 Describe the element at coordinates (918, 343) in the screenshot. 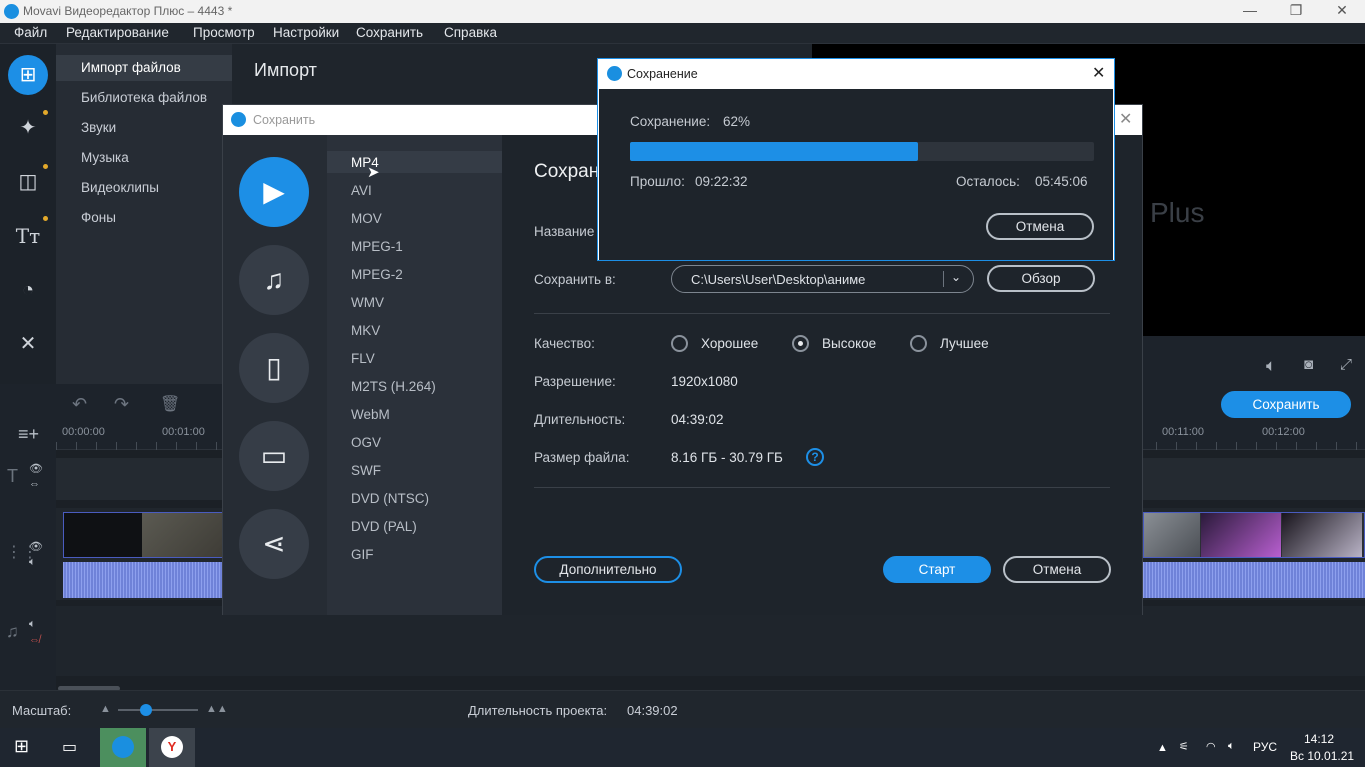

I see `quality-best-radio` at that location.